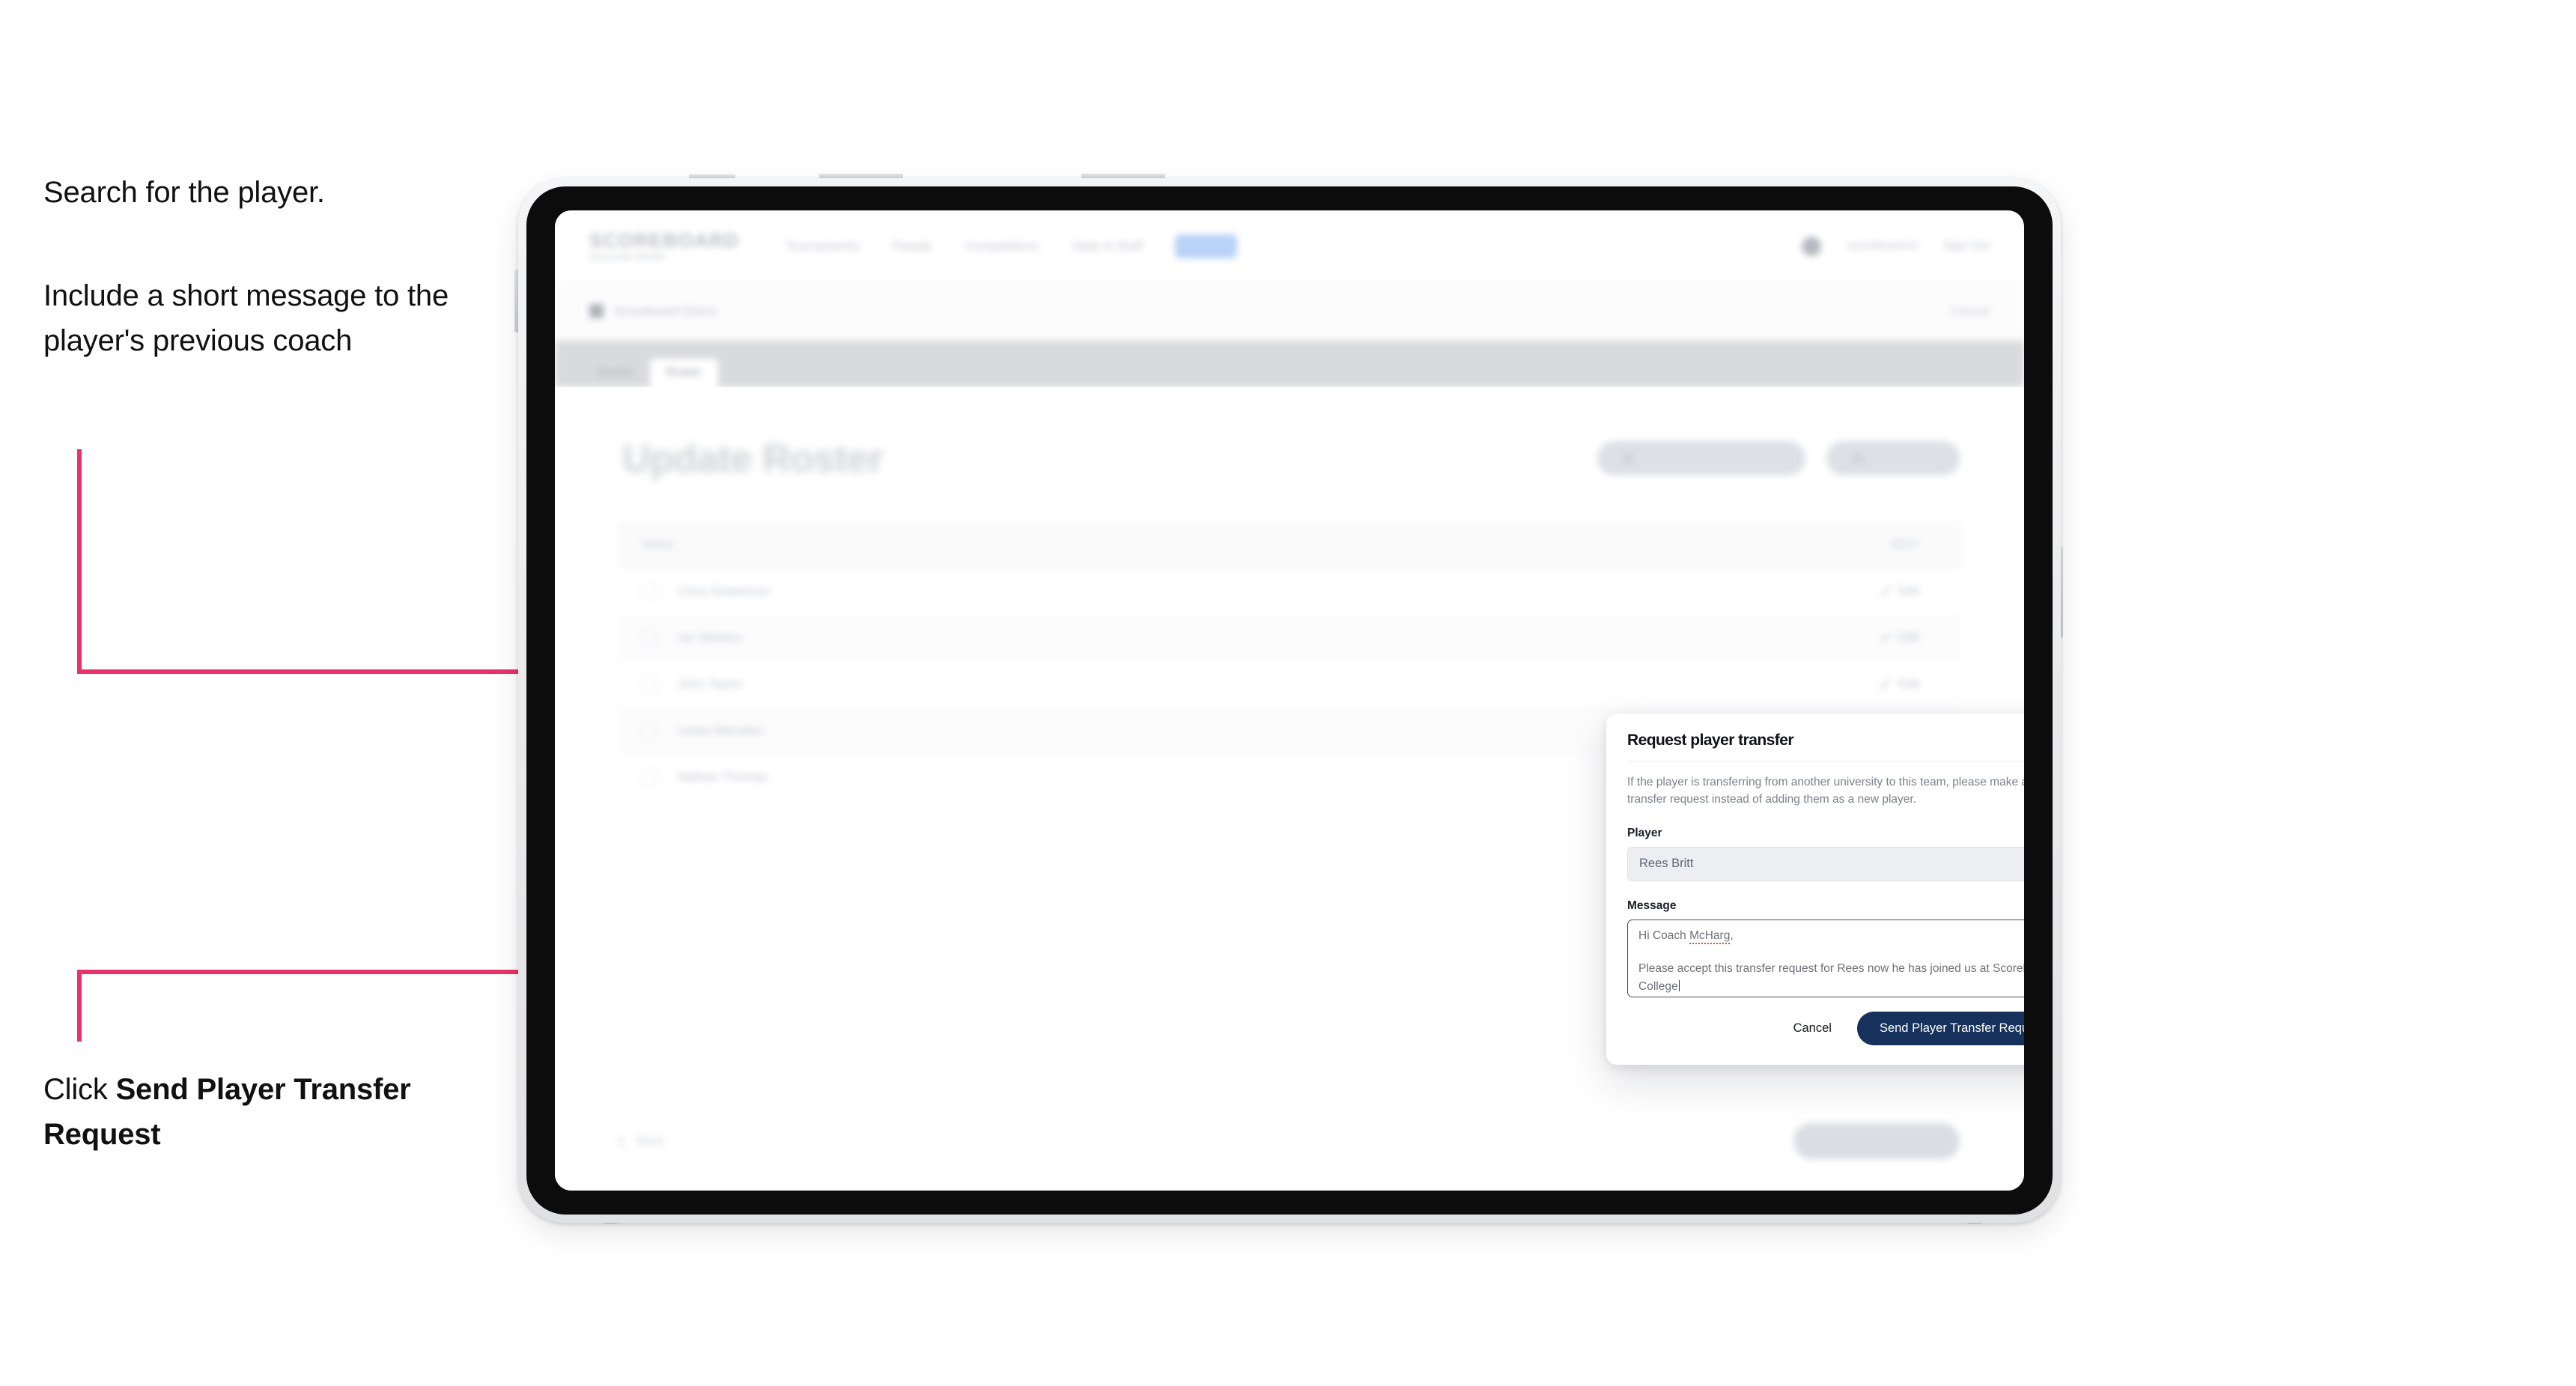 The height and width of the screenshot is (1386, 2576). I want to click on nav-username: scoreboard-h, so click(1882, 246).